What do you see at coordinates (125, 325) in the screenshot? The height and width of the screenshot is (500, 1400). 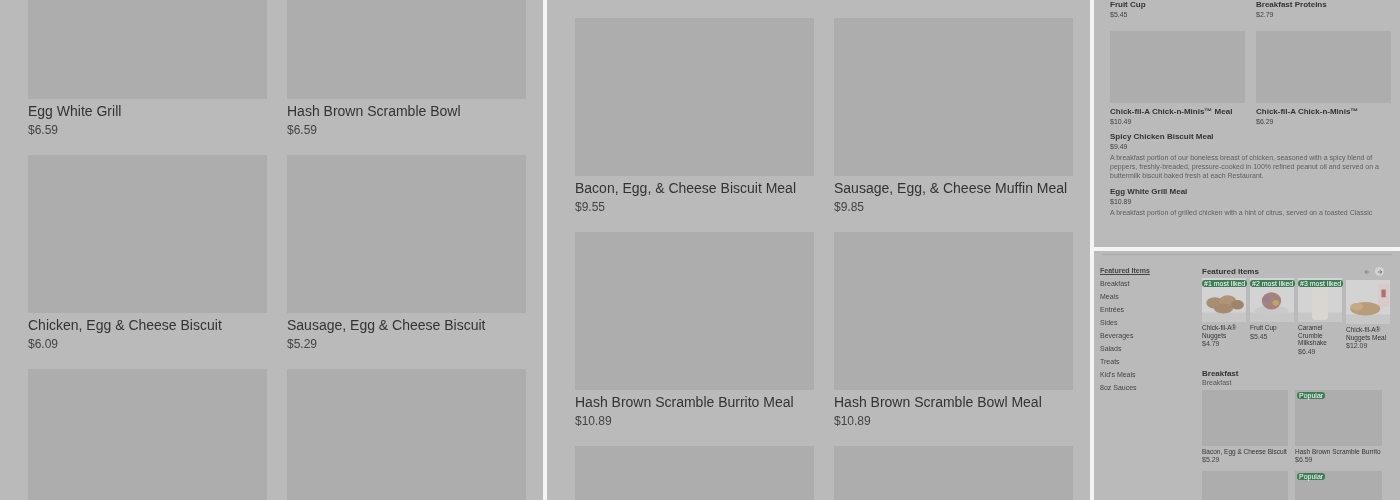 I see `item-name: Chicken, Egg & Cheese Biscuit` at bounding box center [125, 325].